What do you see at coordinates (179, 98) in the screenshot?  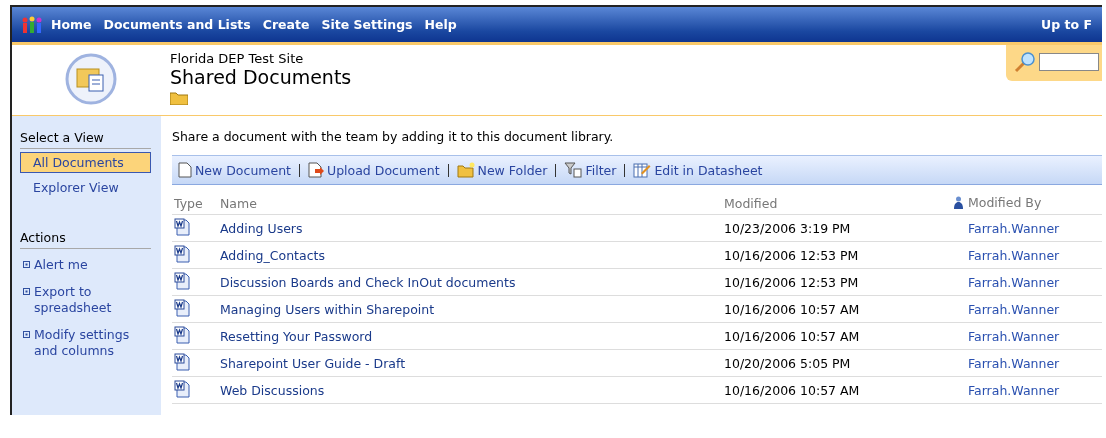 I see `folder-icon` at bounding box center [179, 98].